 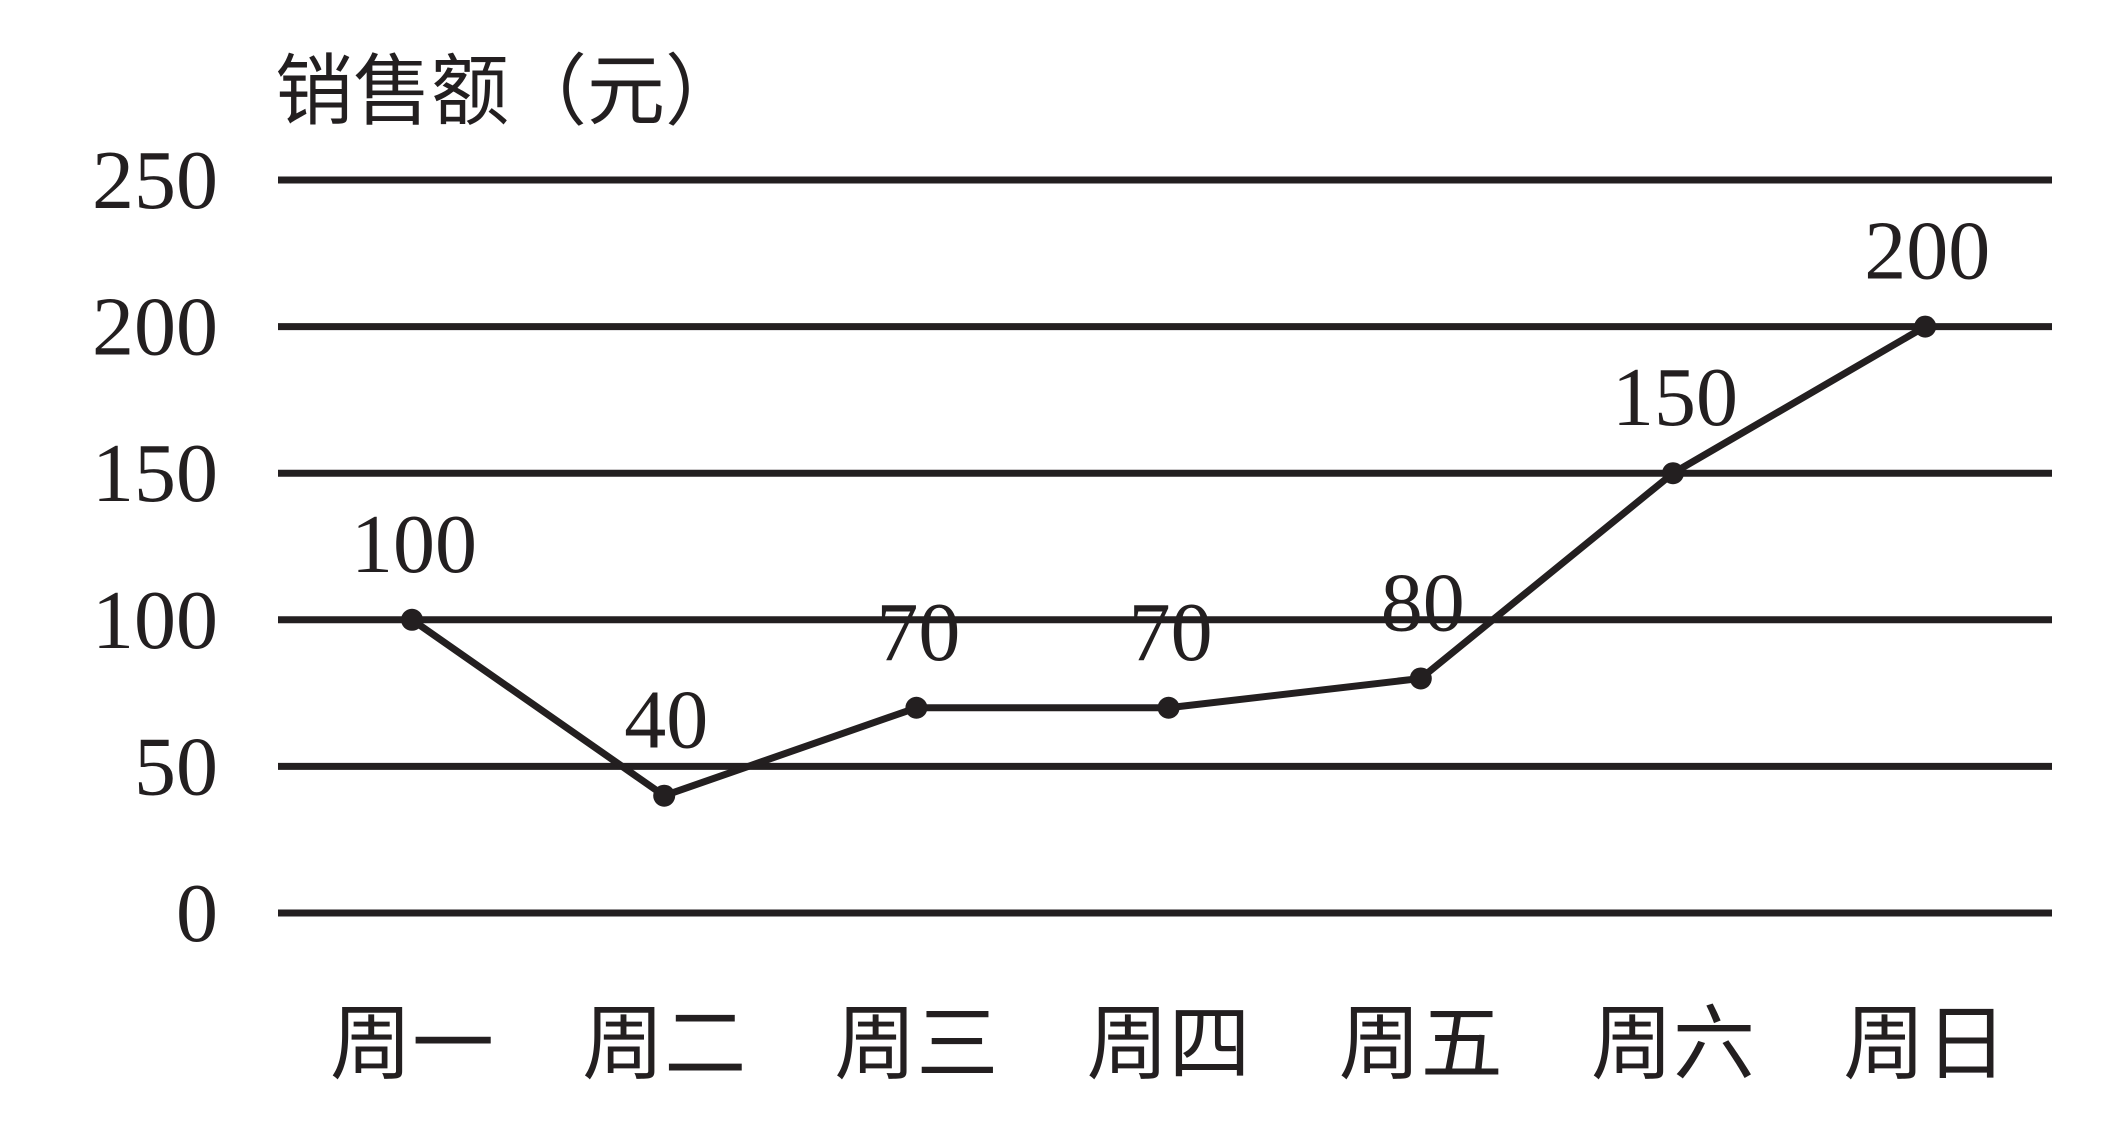 What do you see at coordinates (1675, 397) in the screenshot?
I see `data-label: 150` at bounding box center [1675, 397].